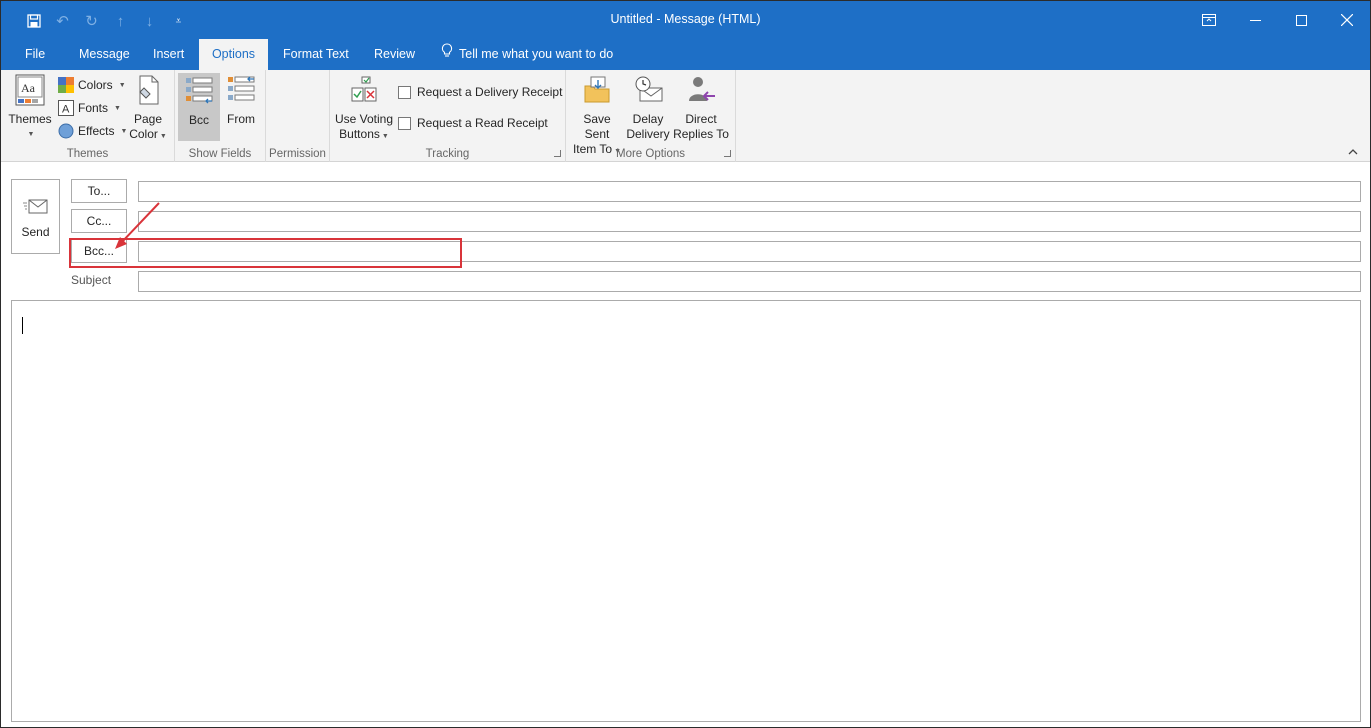 The height and width of the screenshot is (728, 1371). What do you see at coordinates (727, 153) in the screenshot?
I see `more-options-dialog-launcher-icon` at bounding box center [727, 153].